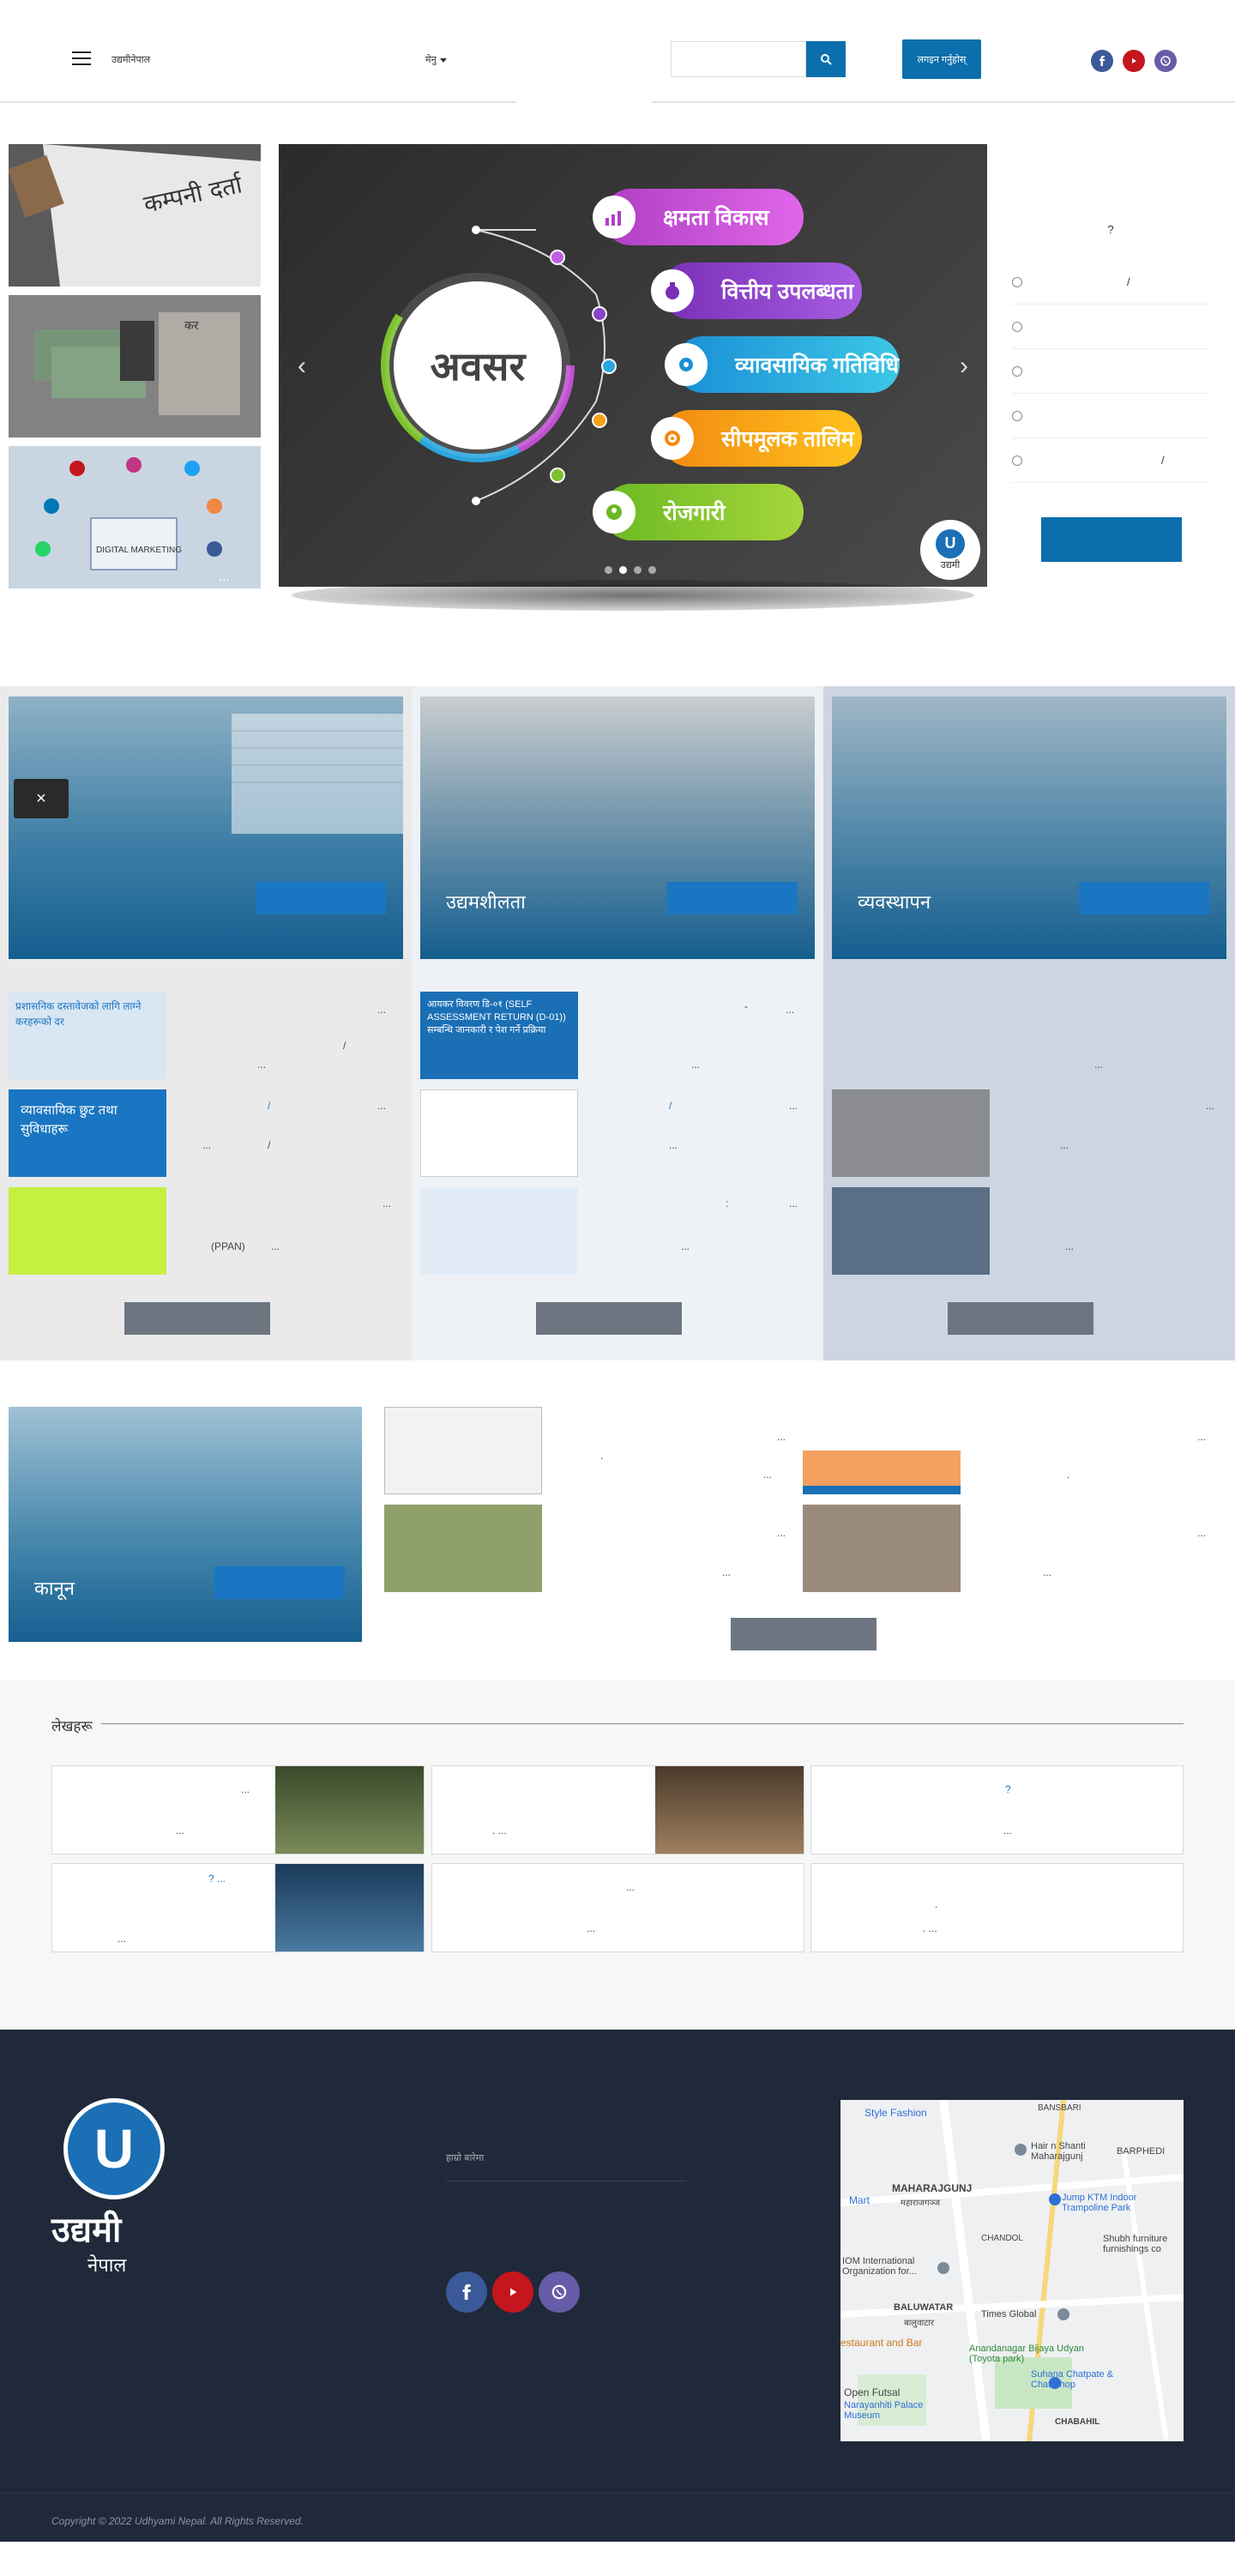 The image size is (1235, 2576). What do you see at coordinates (964, 366) in the screenshot?
I see `slider-next-arrow: ›` at bounding box center [964, 366].